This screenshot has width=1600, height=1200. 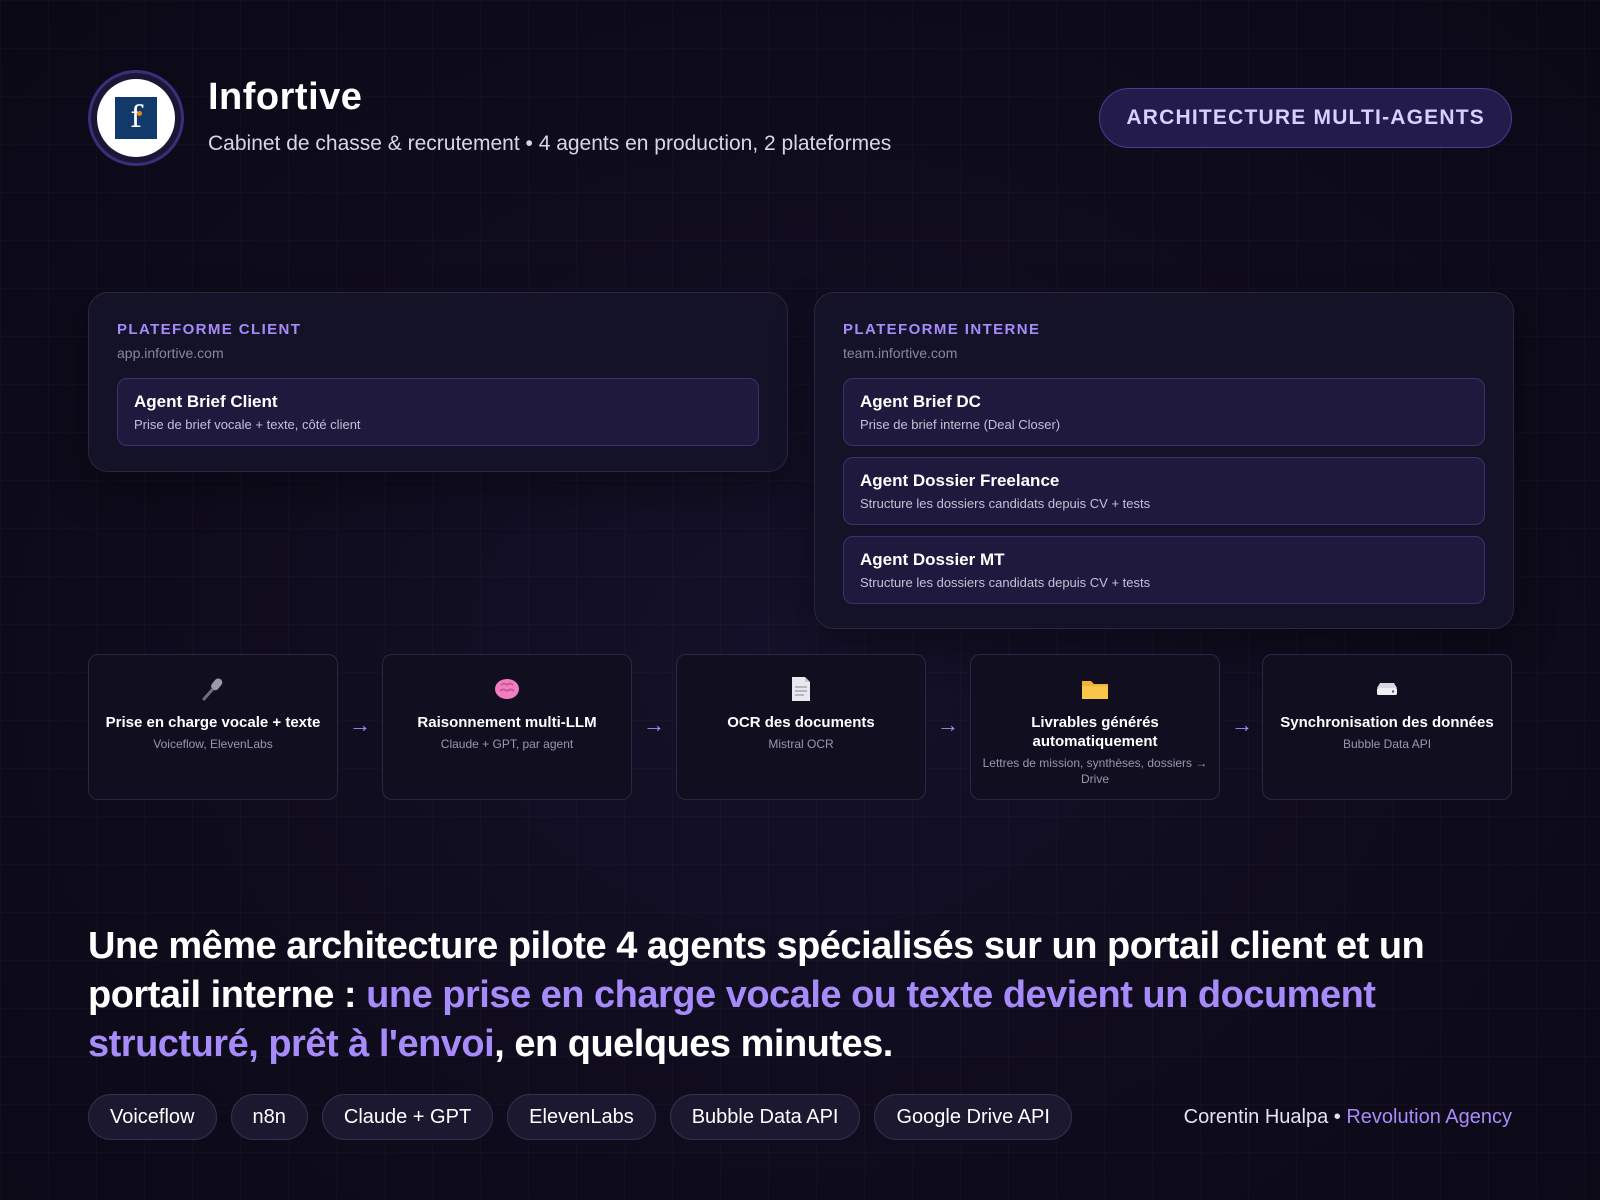 I want to click on logo-letter: f, so click(x=136, y=117).